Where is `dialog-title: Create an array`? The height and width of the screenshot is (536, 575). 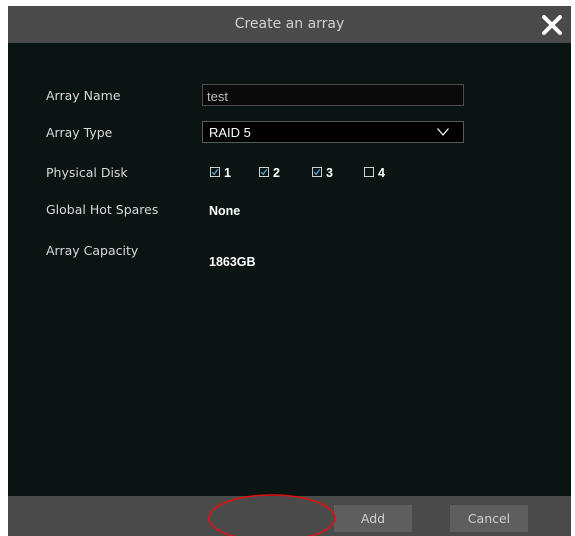
dialog-title: Create an array is located at coordinates (289, 24).